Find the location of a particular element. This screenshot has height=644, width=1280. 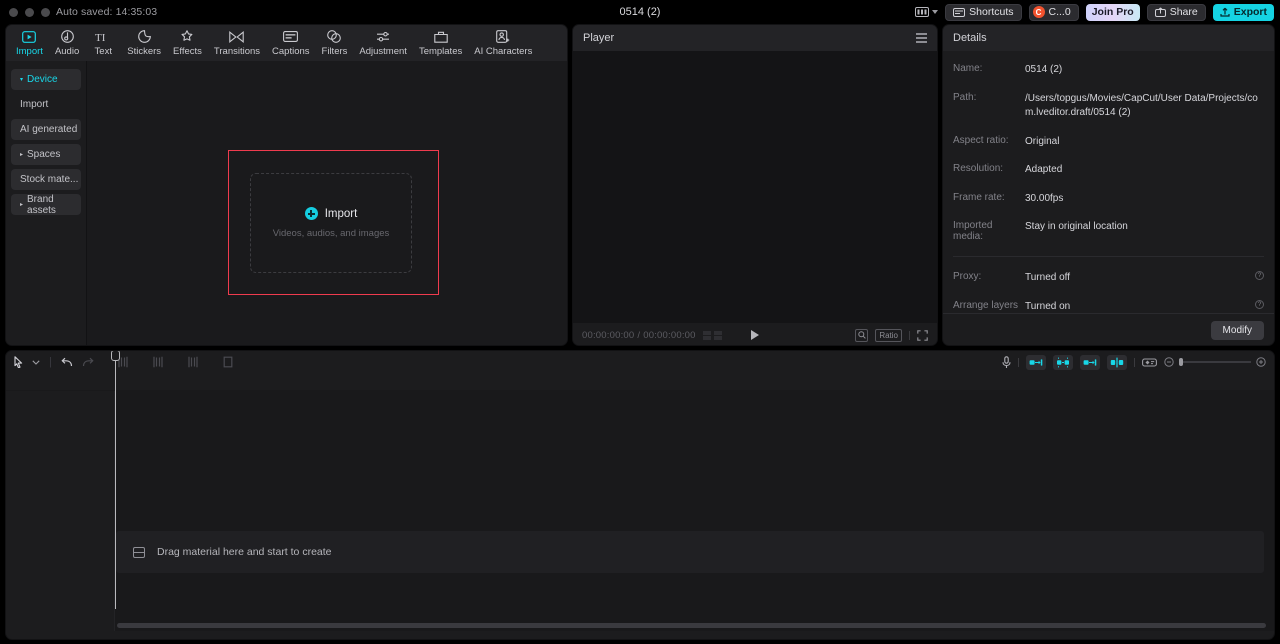

empty-track-dropzone: Drag material here and start to create is located at coordinates (690, 552).